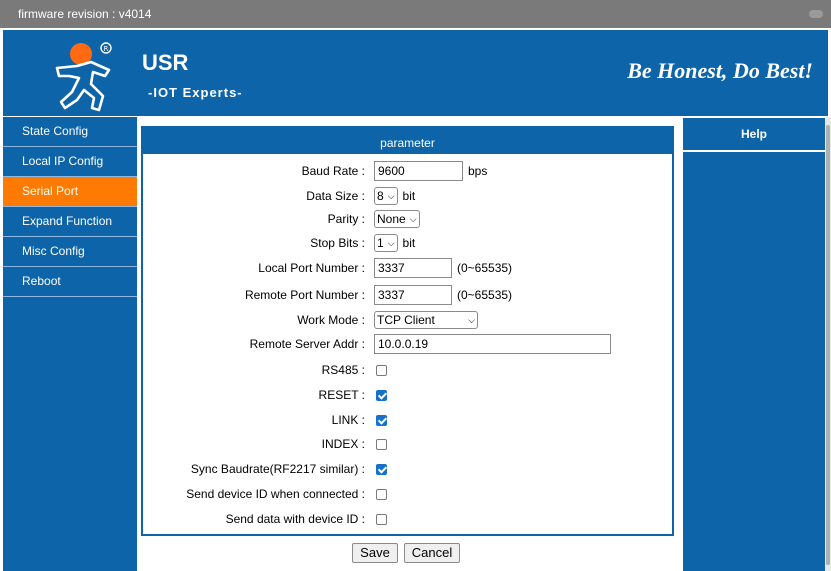 This screenshot has height=571, width=831. I want to click on cancel-button: Cancel, so click(432, 553).